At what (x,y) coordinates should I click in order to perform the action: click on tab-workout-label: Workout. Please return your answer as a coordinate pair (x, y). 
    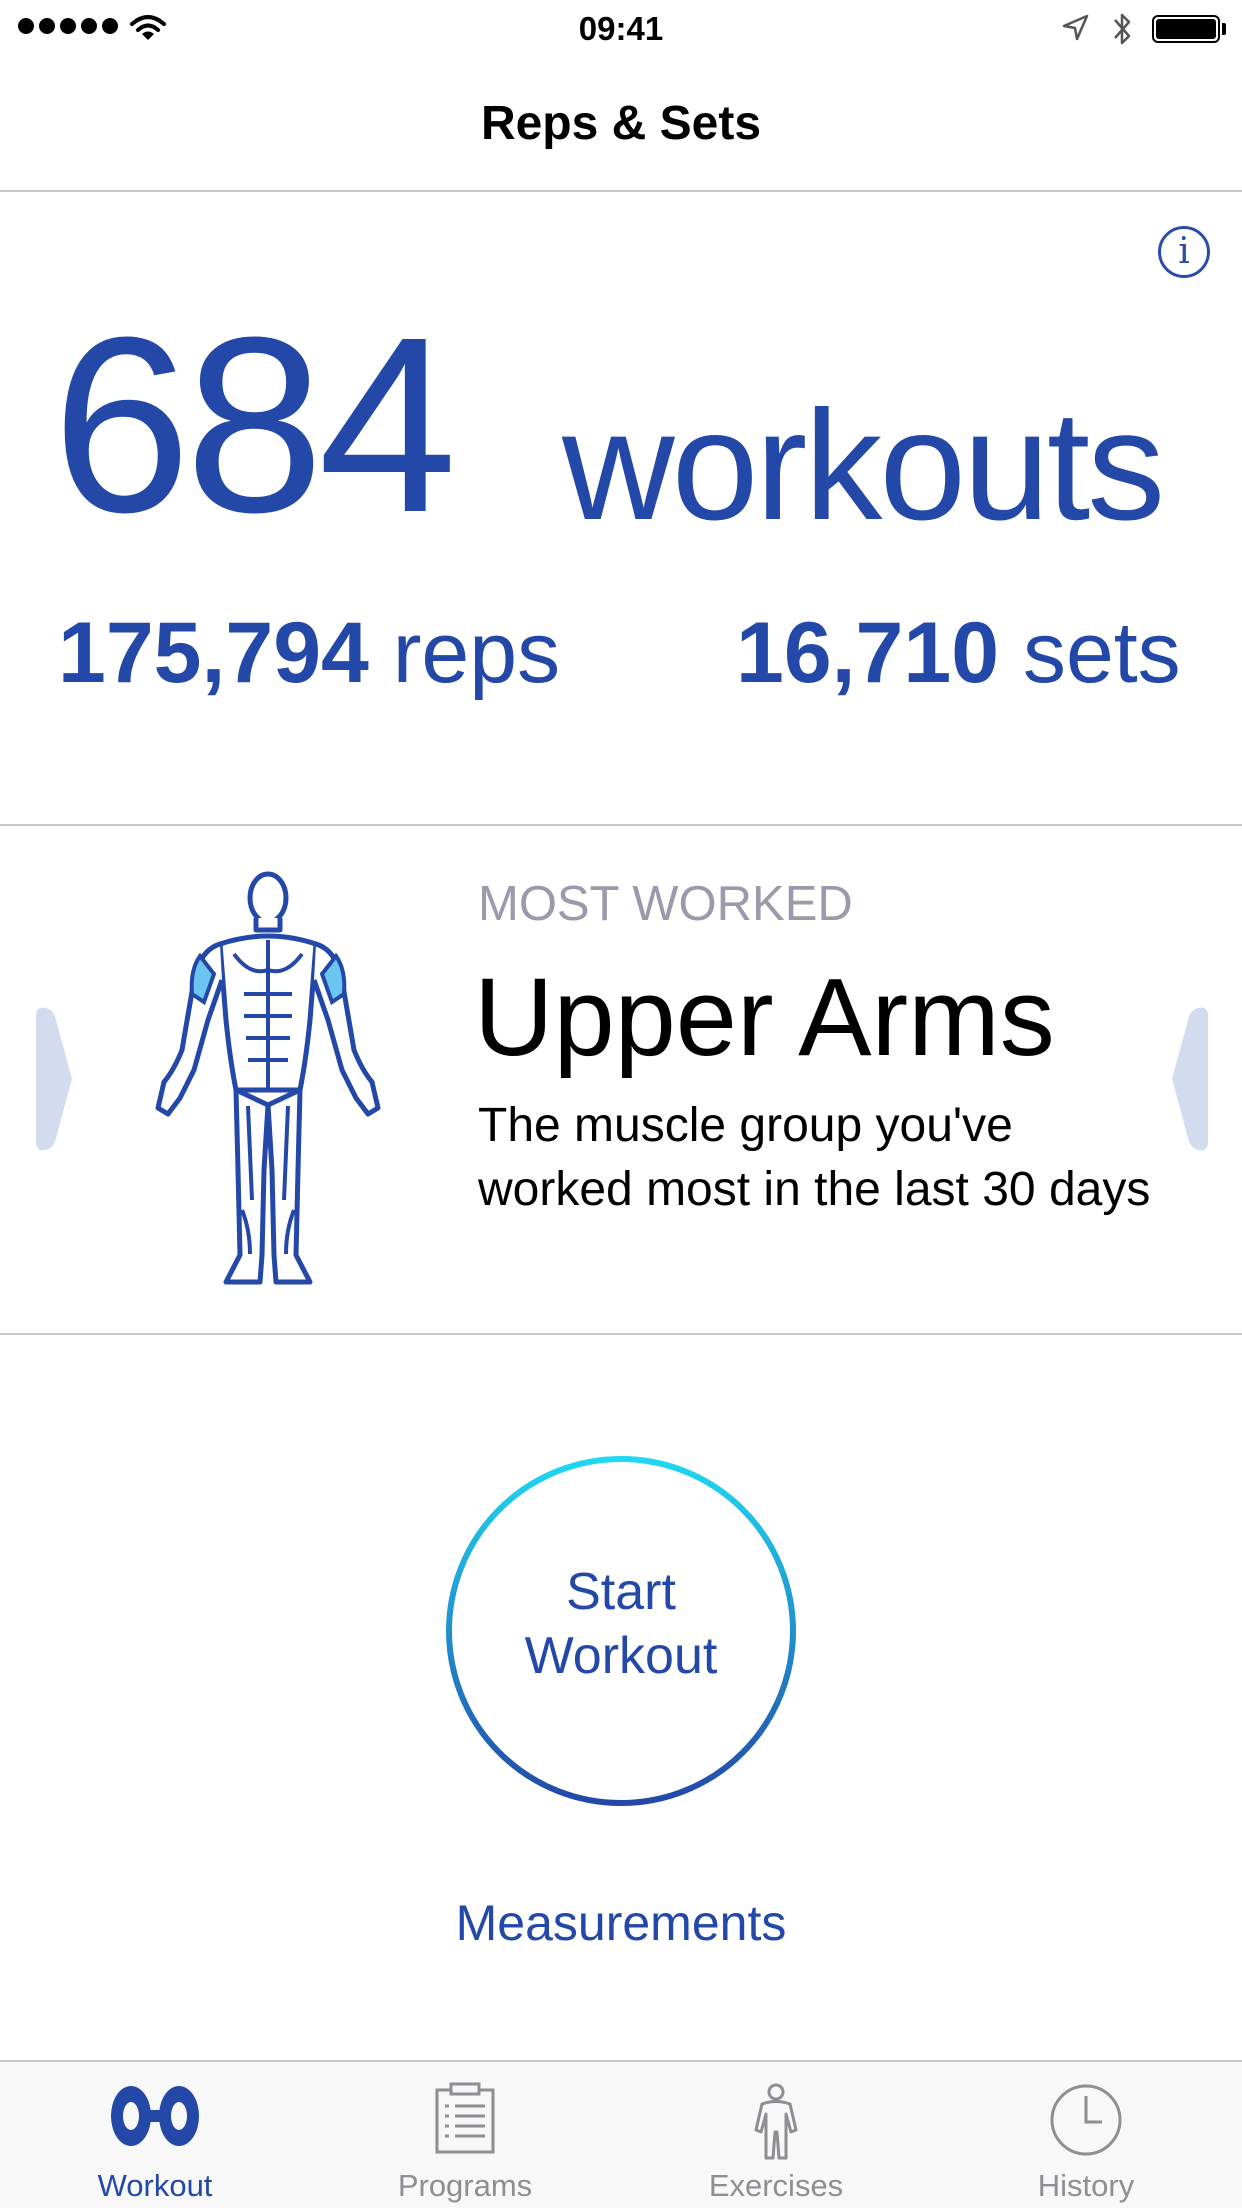
    Looking at the image, I should click on (155, 2185).